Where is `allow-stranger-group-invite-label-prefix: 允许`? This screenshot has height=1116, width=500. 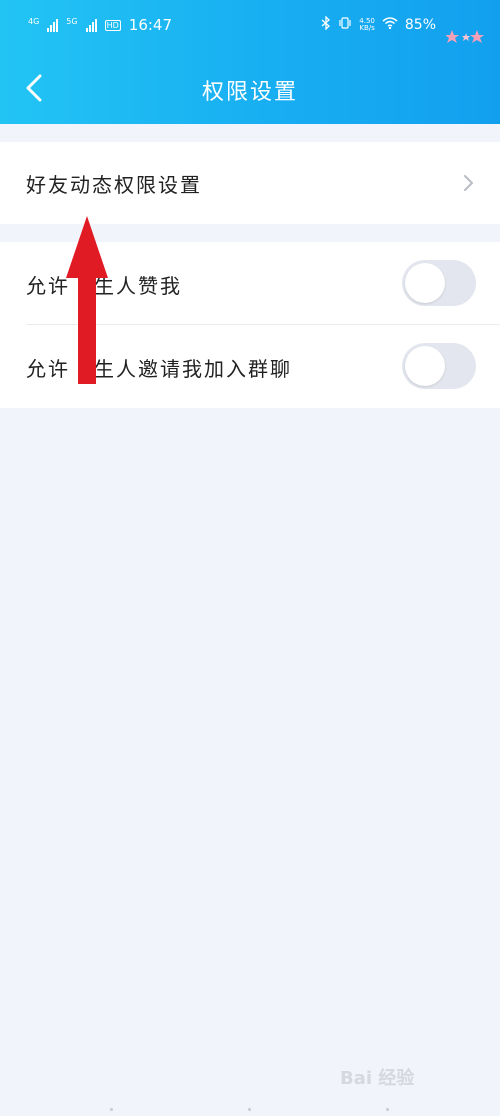
allow-stranger-group-invite-label-prefix: 允许 is located at coordinates (48, 369).